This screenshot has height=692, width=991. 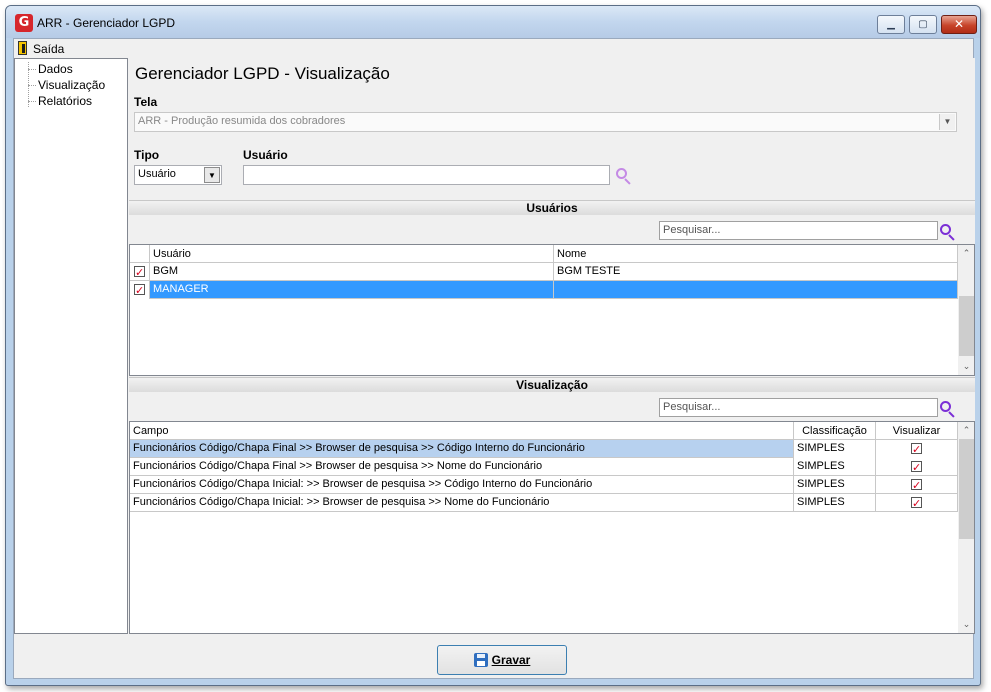 What do you see at coordinates (147, 155) in the screenshot?
I see `tipo-label: Tipo` at bounding box center [147, 155].